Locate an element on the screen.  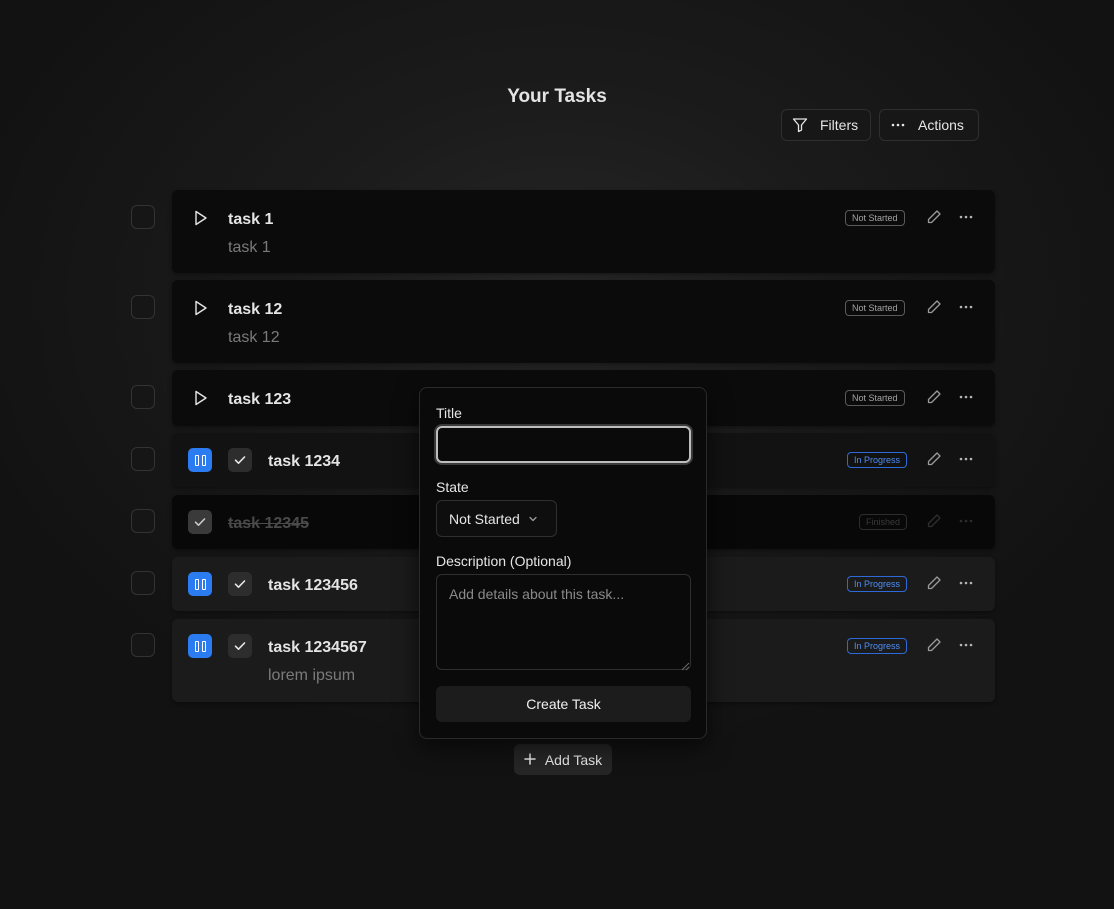
description-textarea is located at coordinates (563, 622).